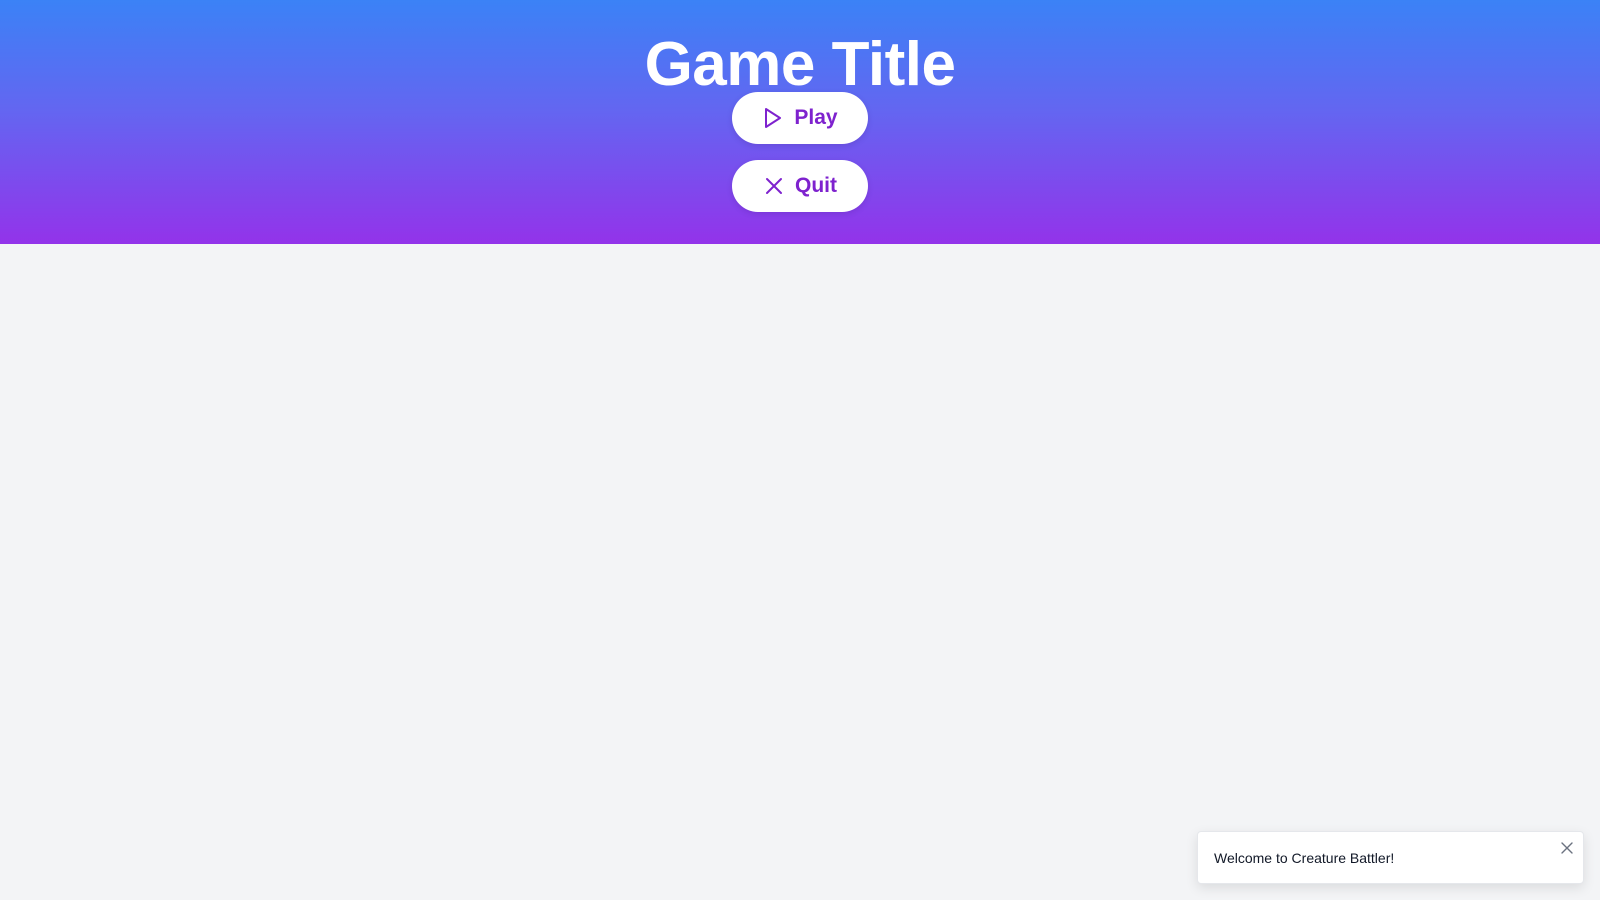 This screenshot has width=1600, height=900. I want to click on welcome-toast: Welcome to Creature Battler!, so click(1390, 857).